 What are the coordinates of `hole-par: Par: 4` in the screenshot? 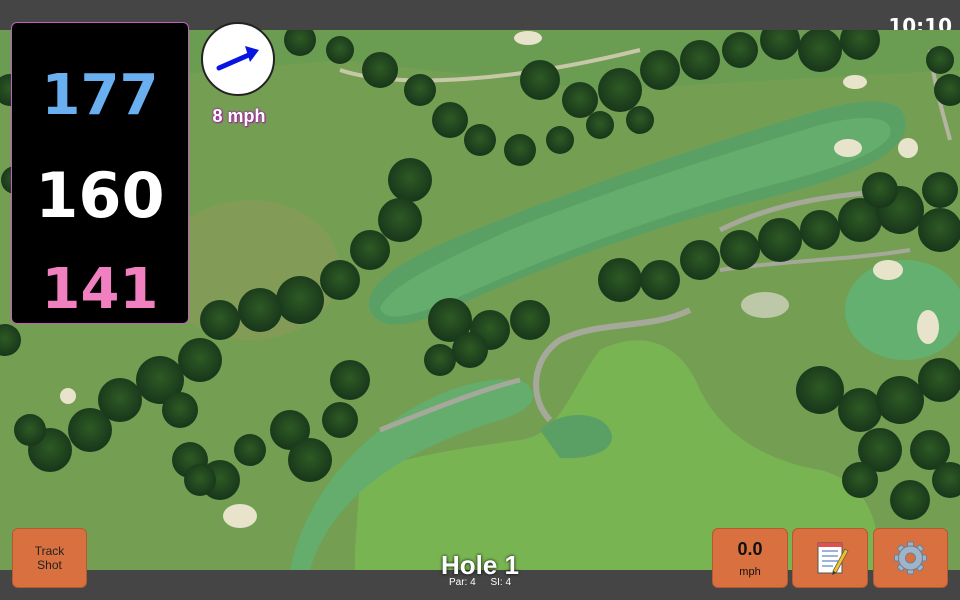 It's located at (462, 582).